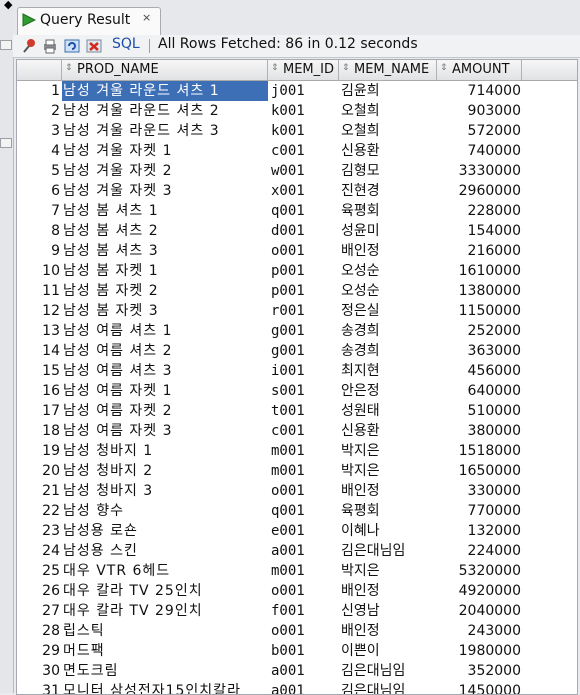 This screenshot has height=695, width=580. I want to click on cell-amount: 1518000, so click(479, 451).